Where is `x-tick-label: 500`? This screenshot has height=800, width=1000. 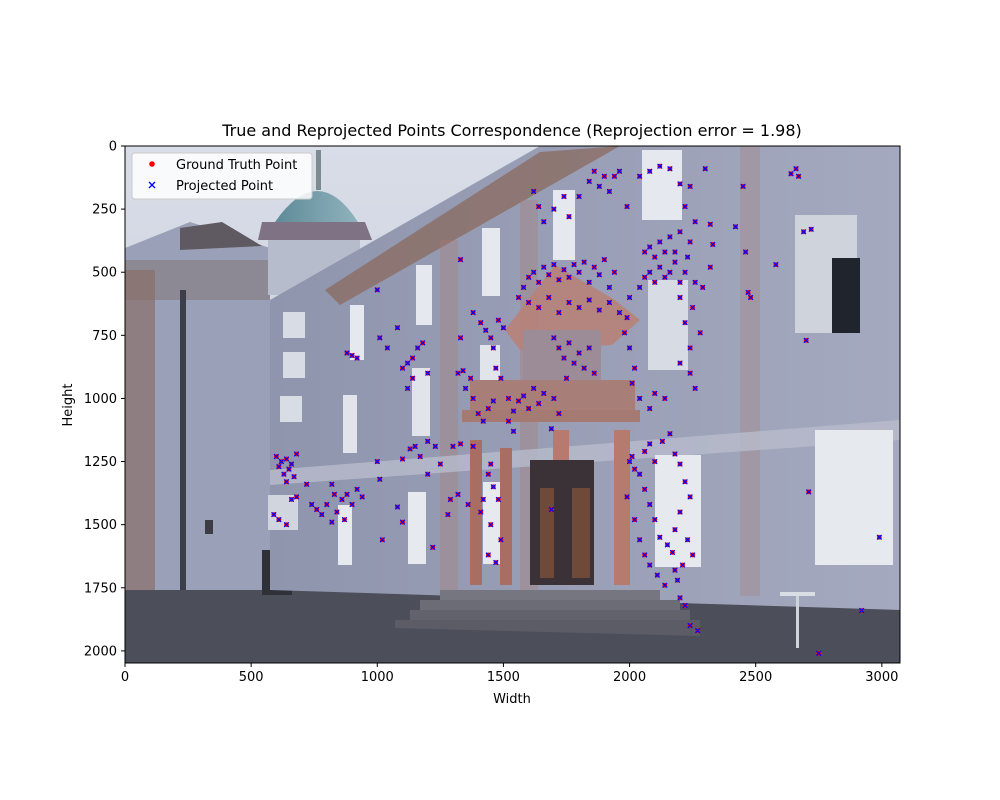
x-tick-label: 500 is located at coordinates (251, 677).